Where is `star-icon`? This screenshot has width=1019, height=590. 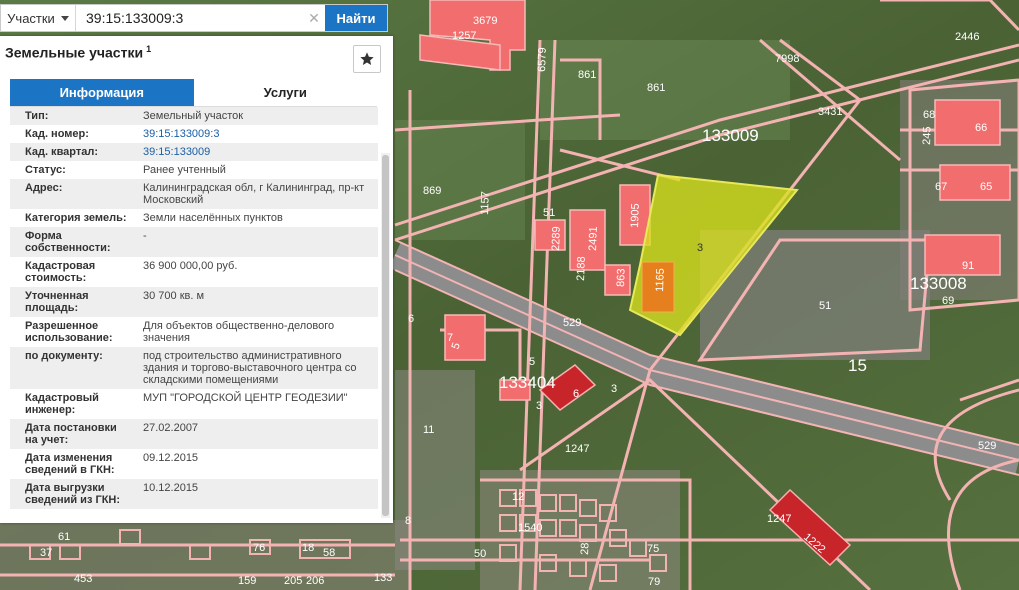
star-icon is located at coordinates (367, 58).